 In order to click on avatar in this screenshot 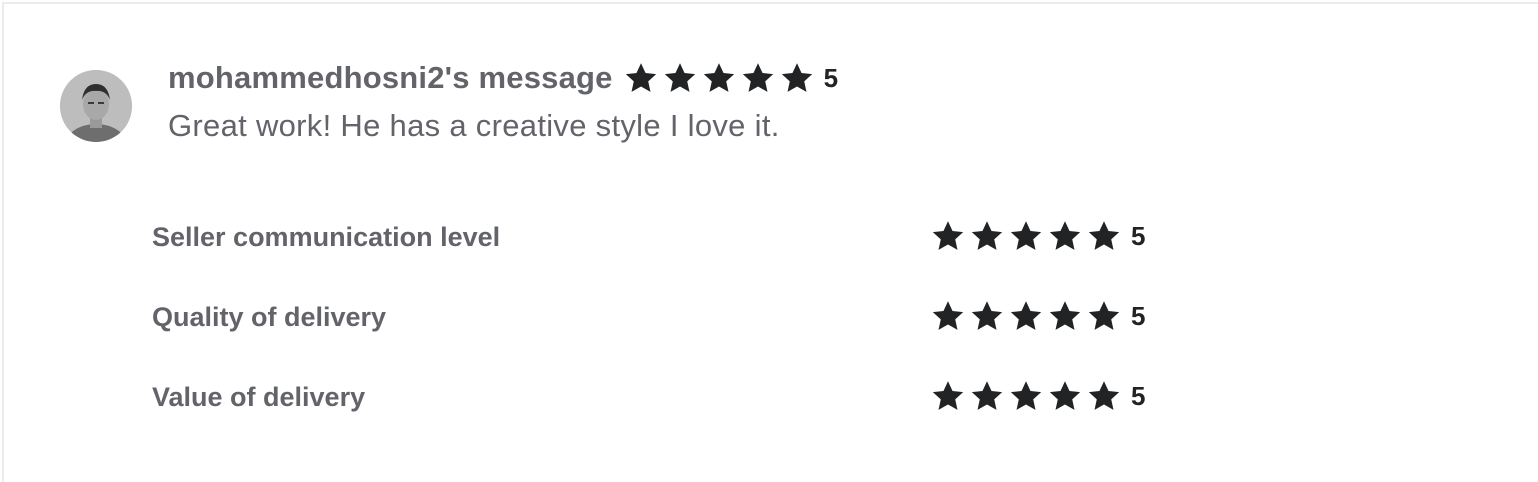, I will do `click(96, 106)`.